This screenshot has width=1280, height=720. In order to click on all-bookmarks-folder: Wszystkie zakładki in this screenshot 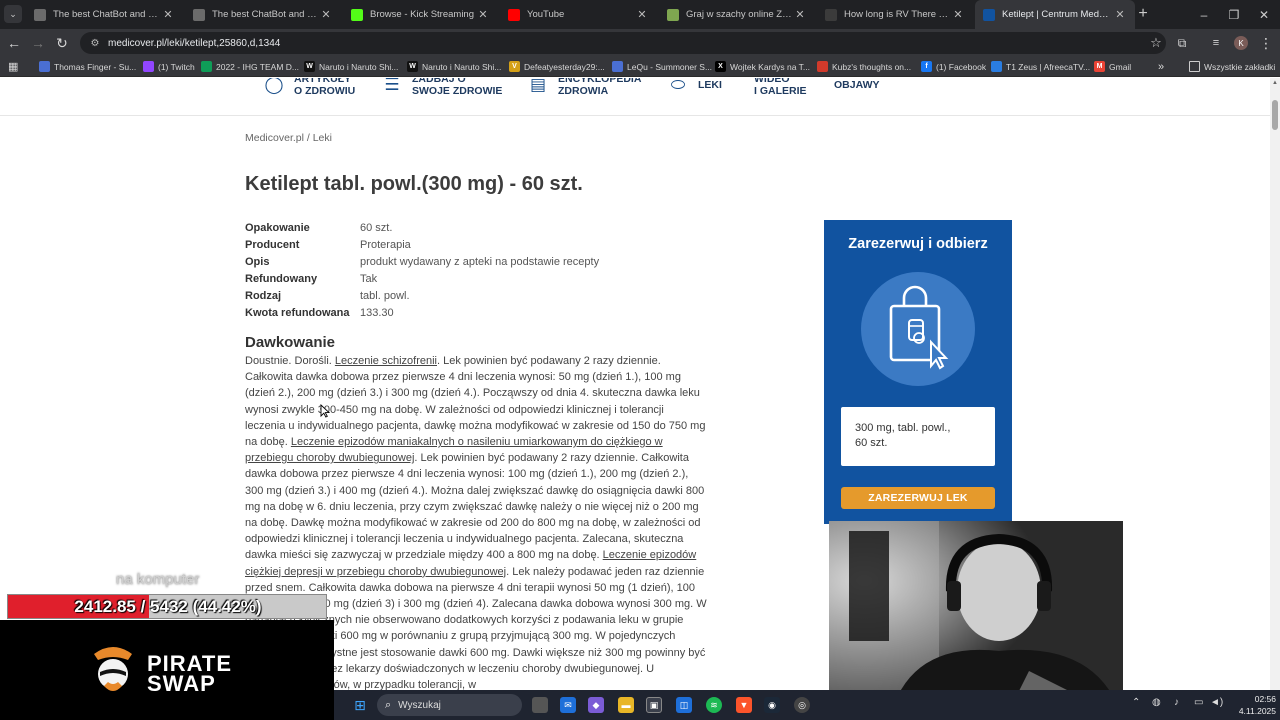, I will do `click(1232, 66)`.